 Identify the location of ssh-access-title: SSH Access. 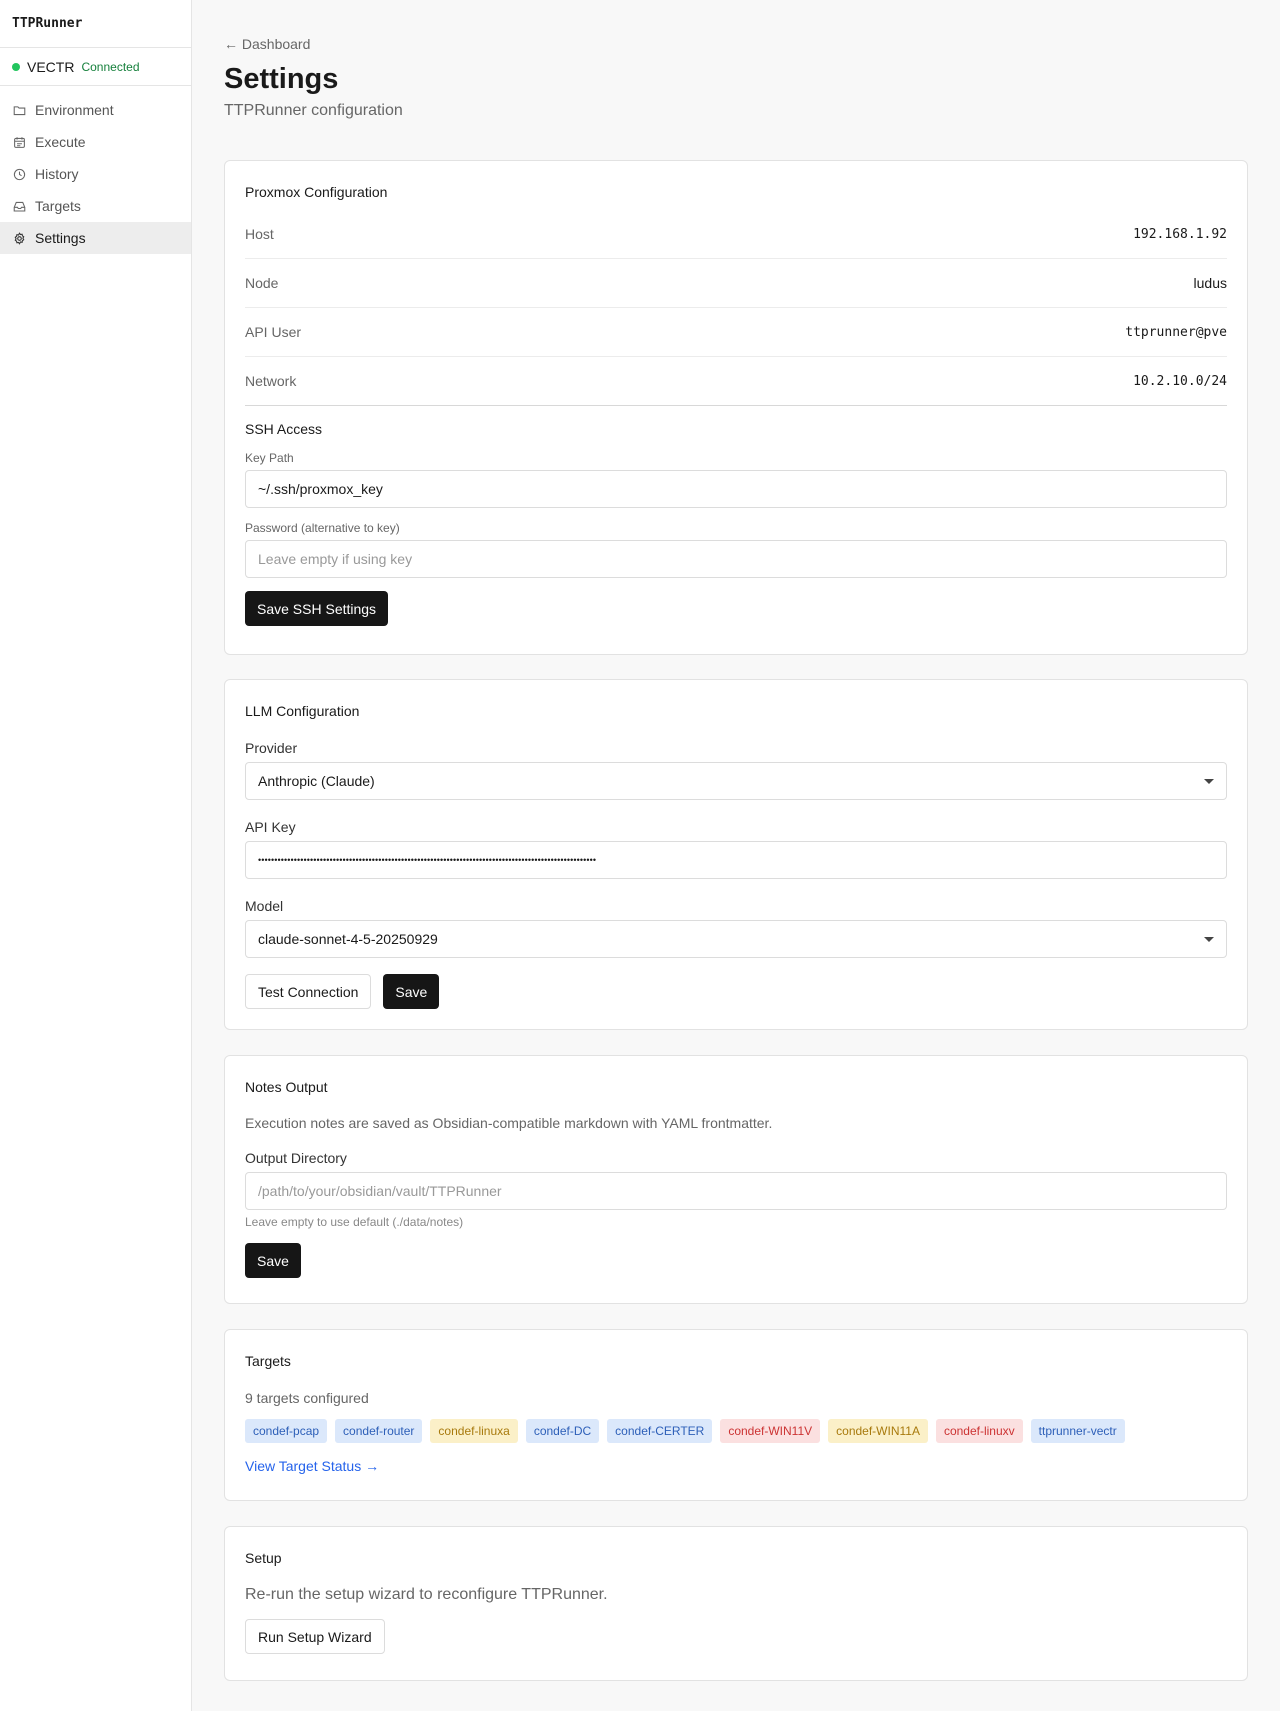
(284, 429).